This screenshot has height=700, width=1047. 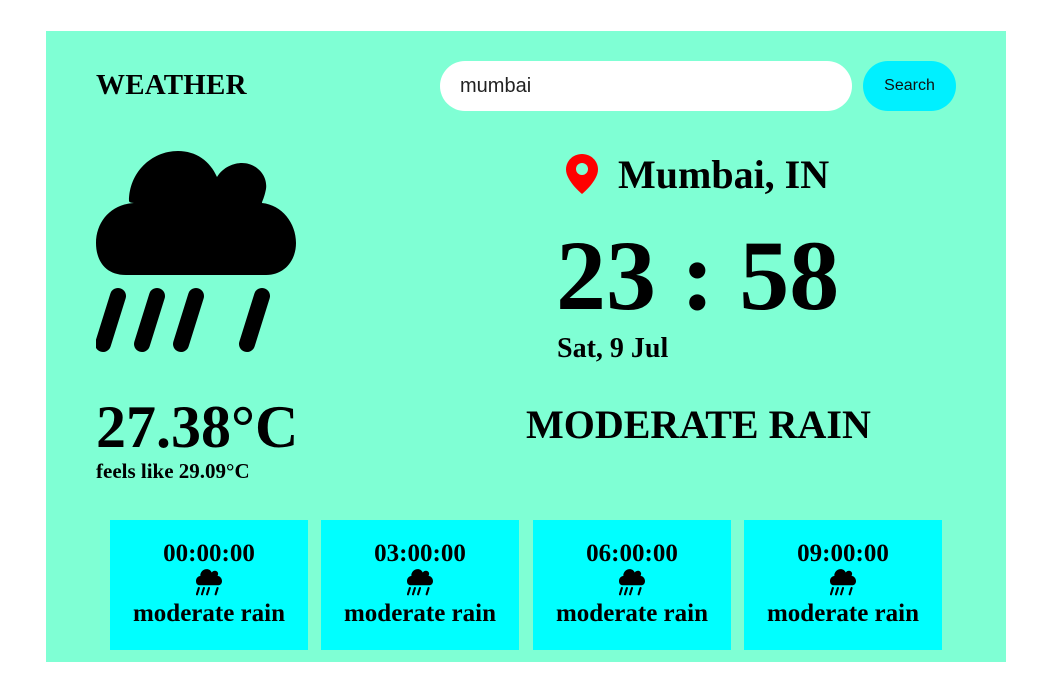 I want to click on forecast-card: 00:00:00 moderate rain, so click(x=209, y=585).